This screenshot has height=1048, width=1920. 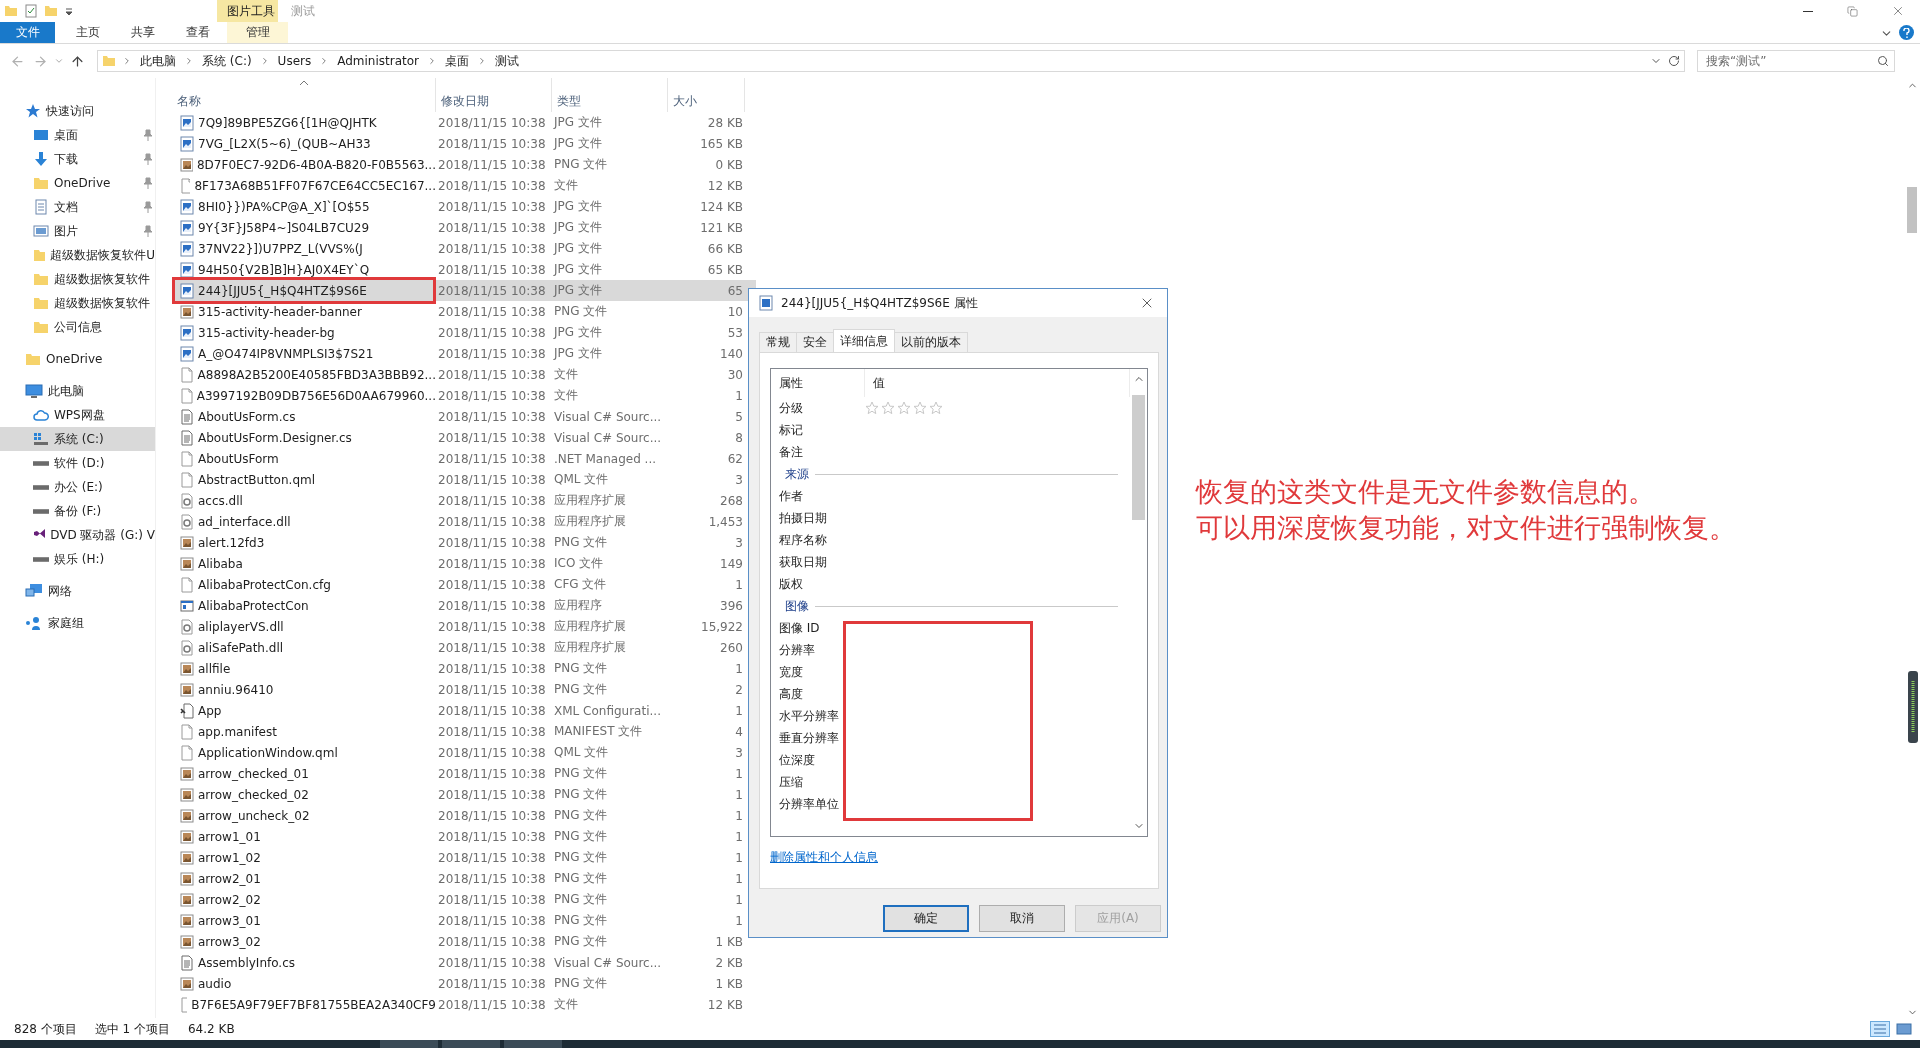 What do you see at coordinates (778, 342) in the screenshot?
I see `dialog-tab: 常规` at bounding box center [778, 342].